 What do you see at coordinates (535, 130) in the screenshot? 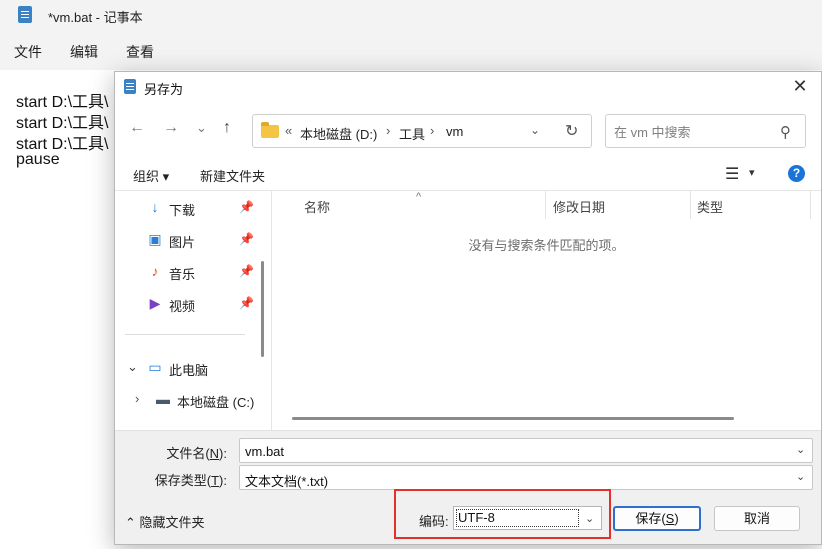
I see `address-history-chevron-icon: ⌄` at bounding box center [535, 130].